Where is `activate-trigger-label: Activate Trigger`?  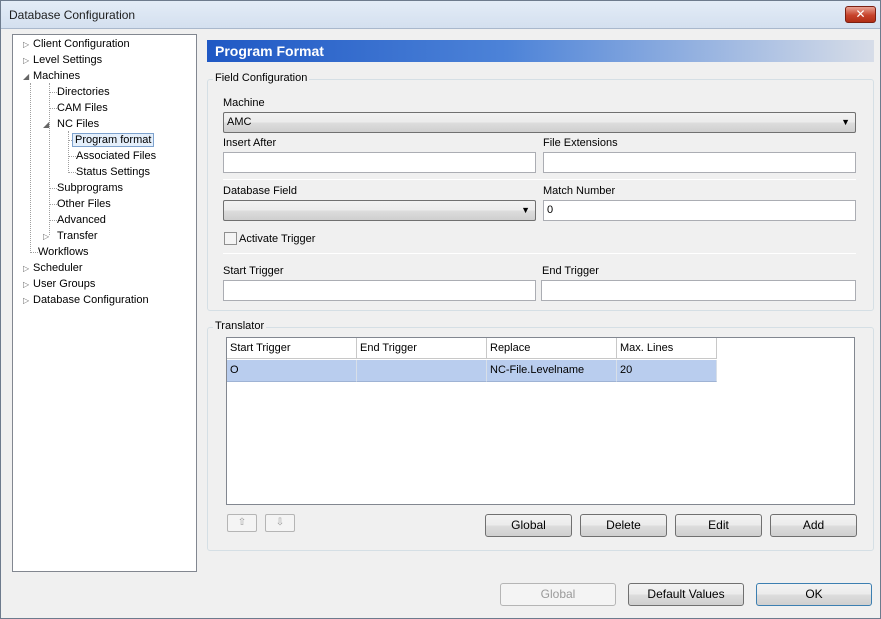 activate-trigger-label: Activate Trigger is located at coordinates (277, 239).